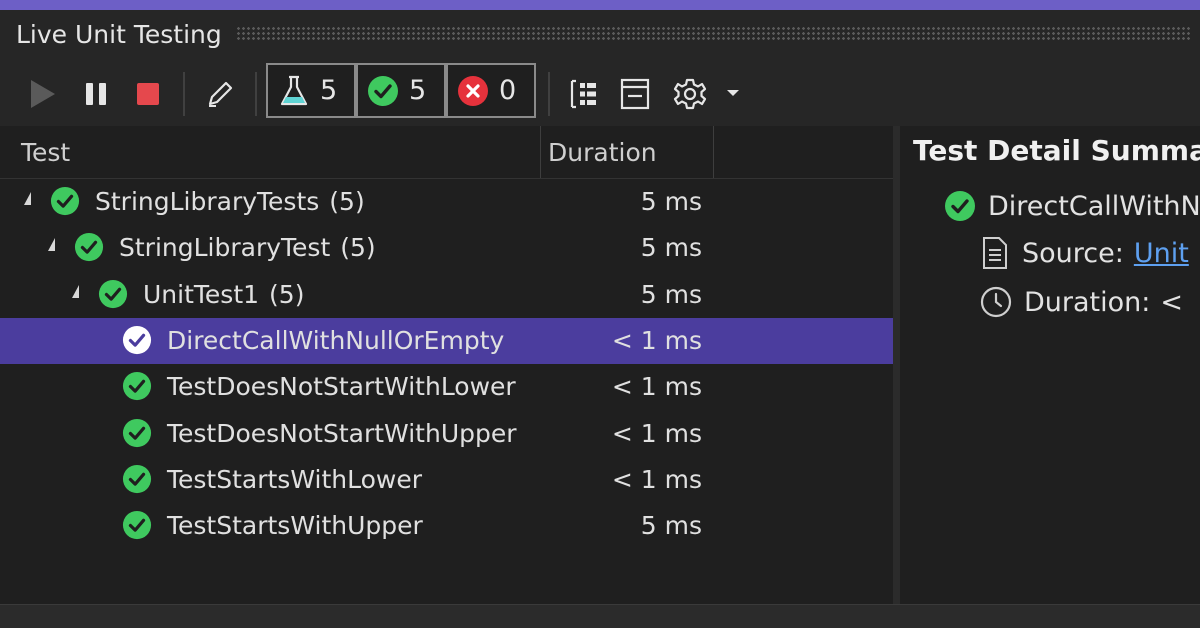 This screenshot has height=628, width=1200. What do you see at coordinates (508, 90) in the screenshot?
I see `failed-count: 0` at bounding box center [508, 90].